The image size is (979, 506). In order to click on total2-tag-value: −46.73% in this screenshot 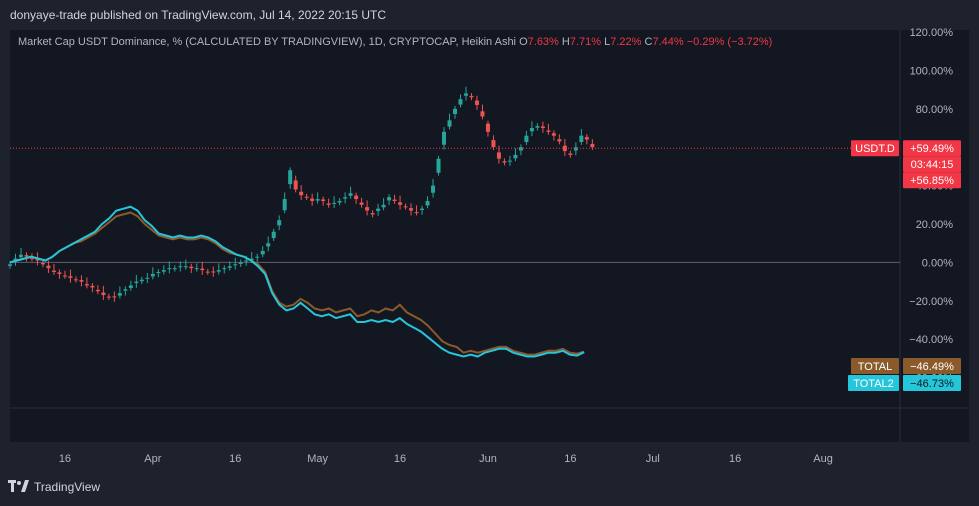, I will do `click(932, 384)`.